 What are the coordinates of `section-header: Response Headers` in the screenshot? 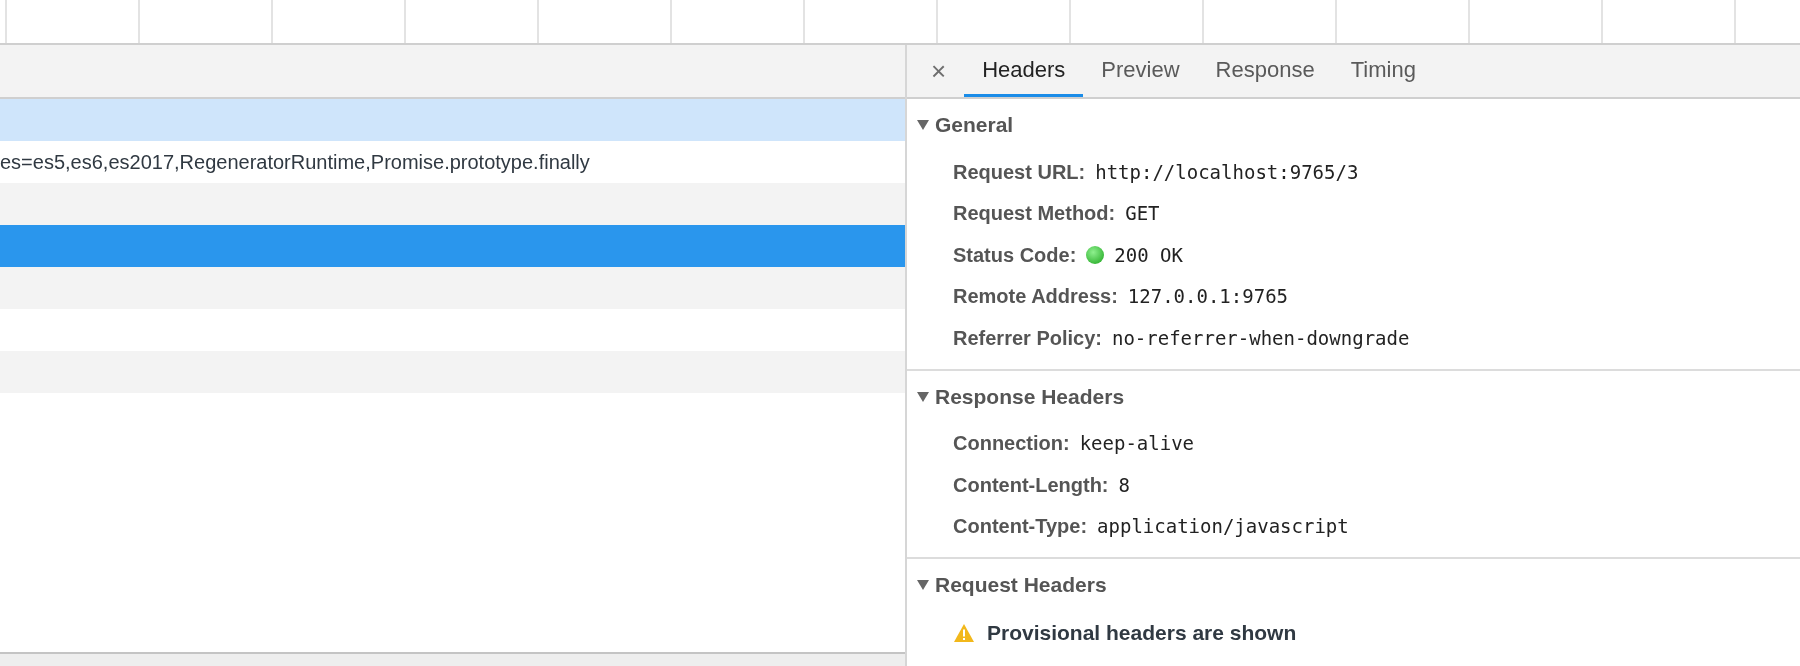 It's located at (1353, 396).